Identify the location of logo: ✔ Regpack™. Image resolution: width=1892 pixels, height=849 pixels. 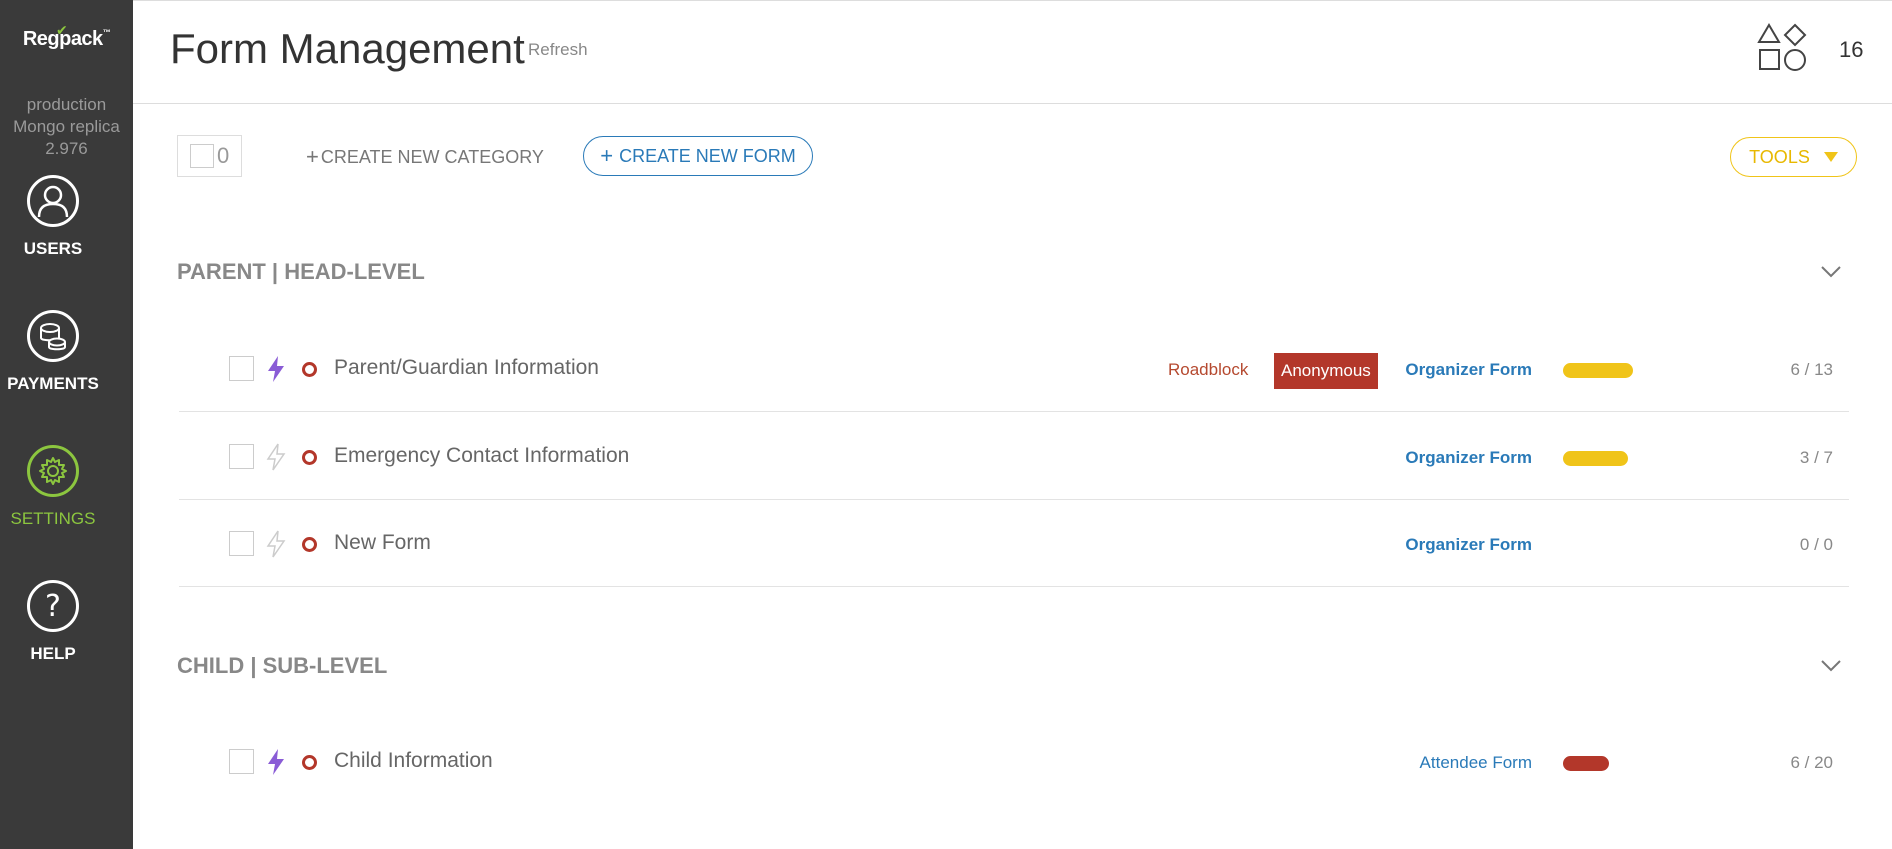
(66, 36).